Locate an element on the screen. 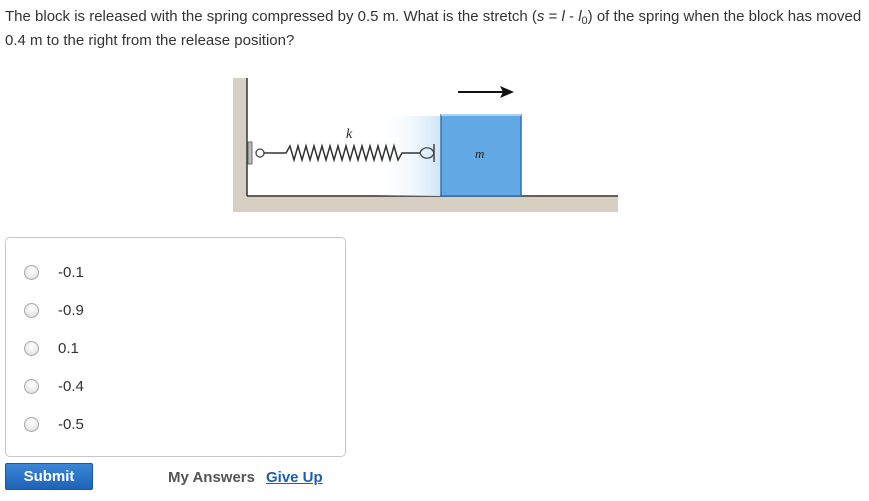 The height and width of the screenshot is (501, 869). spring-block-figure: k m is located at coordinates (425, 145).